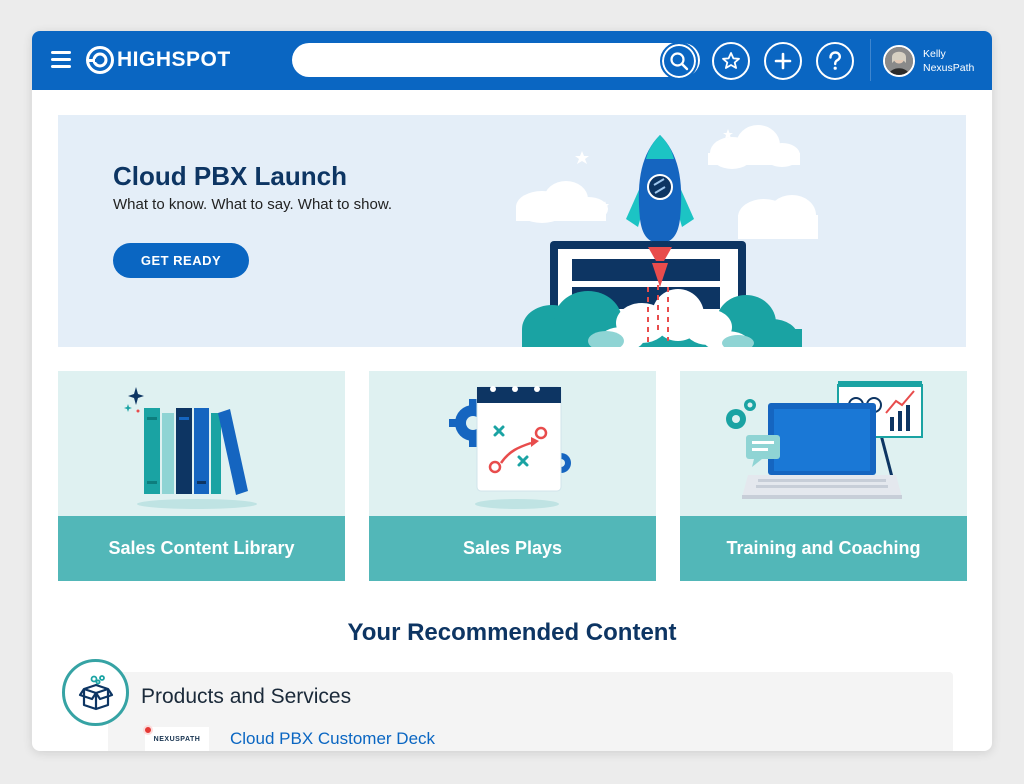  I want to click on rocket-launch-illustration, so click(667, 236).